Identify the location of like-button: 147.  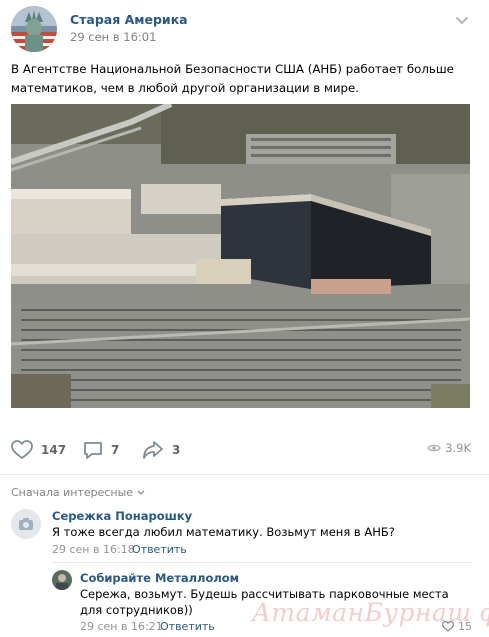
(38, 450).